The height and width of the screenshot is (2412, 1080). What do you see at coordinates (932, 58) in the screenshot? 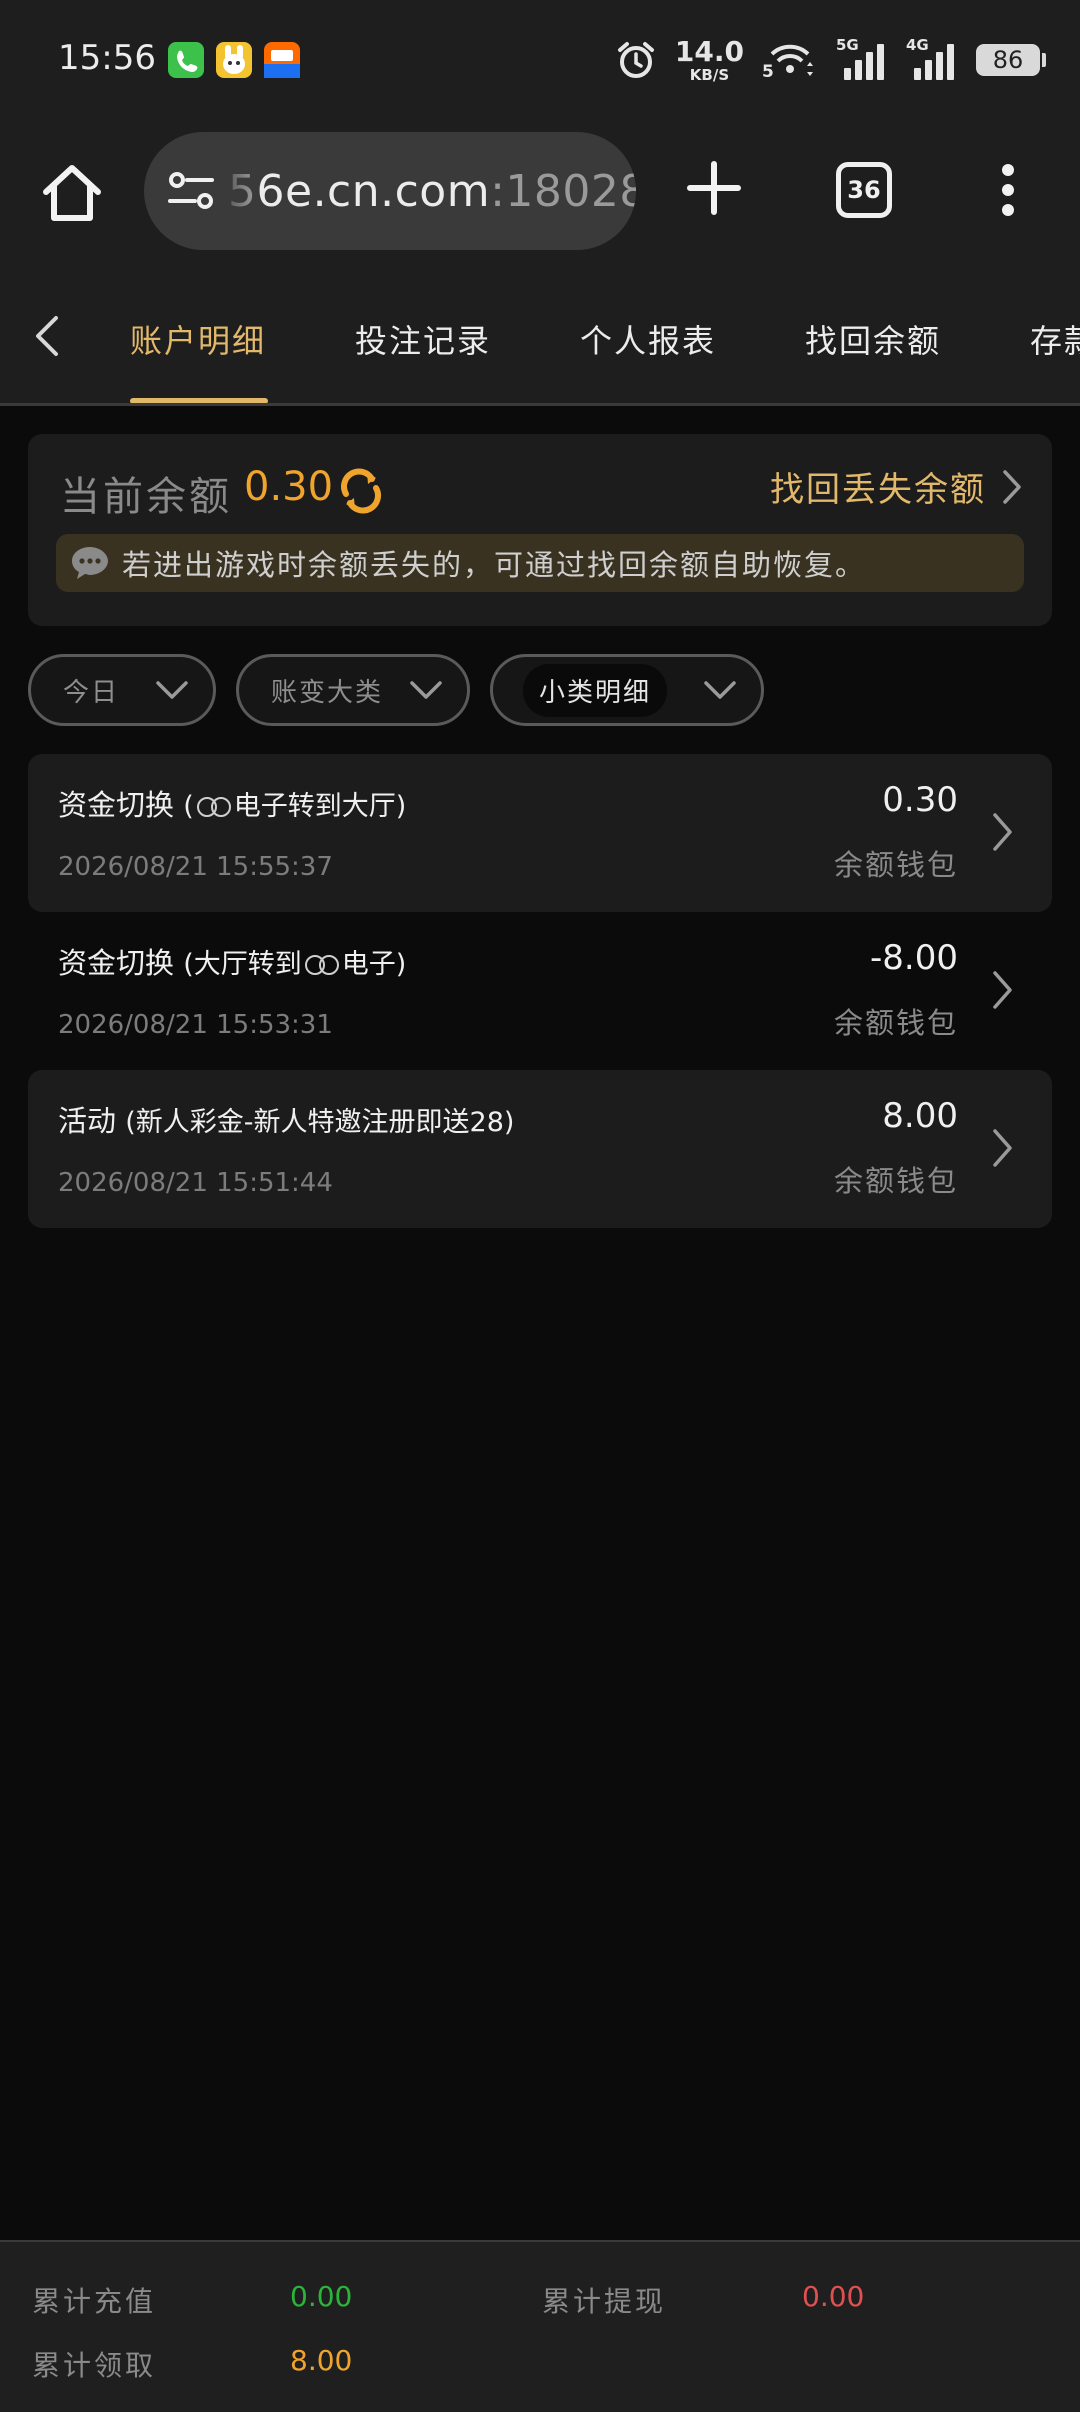
I see `signal-4g-icon: 4G` at bounding box center [932, 58].